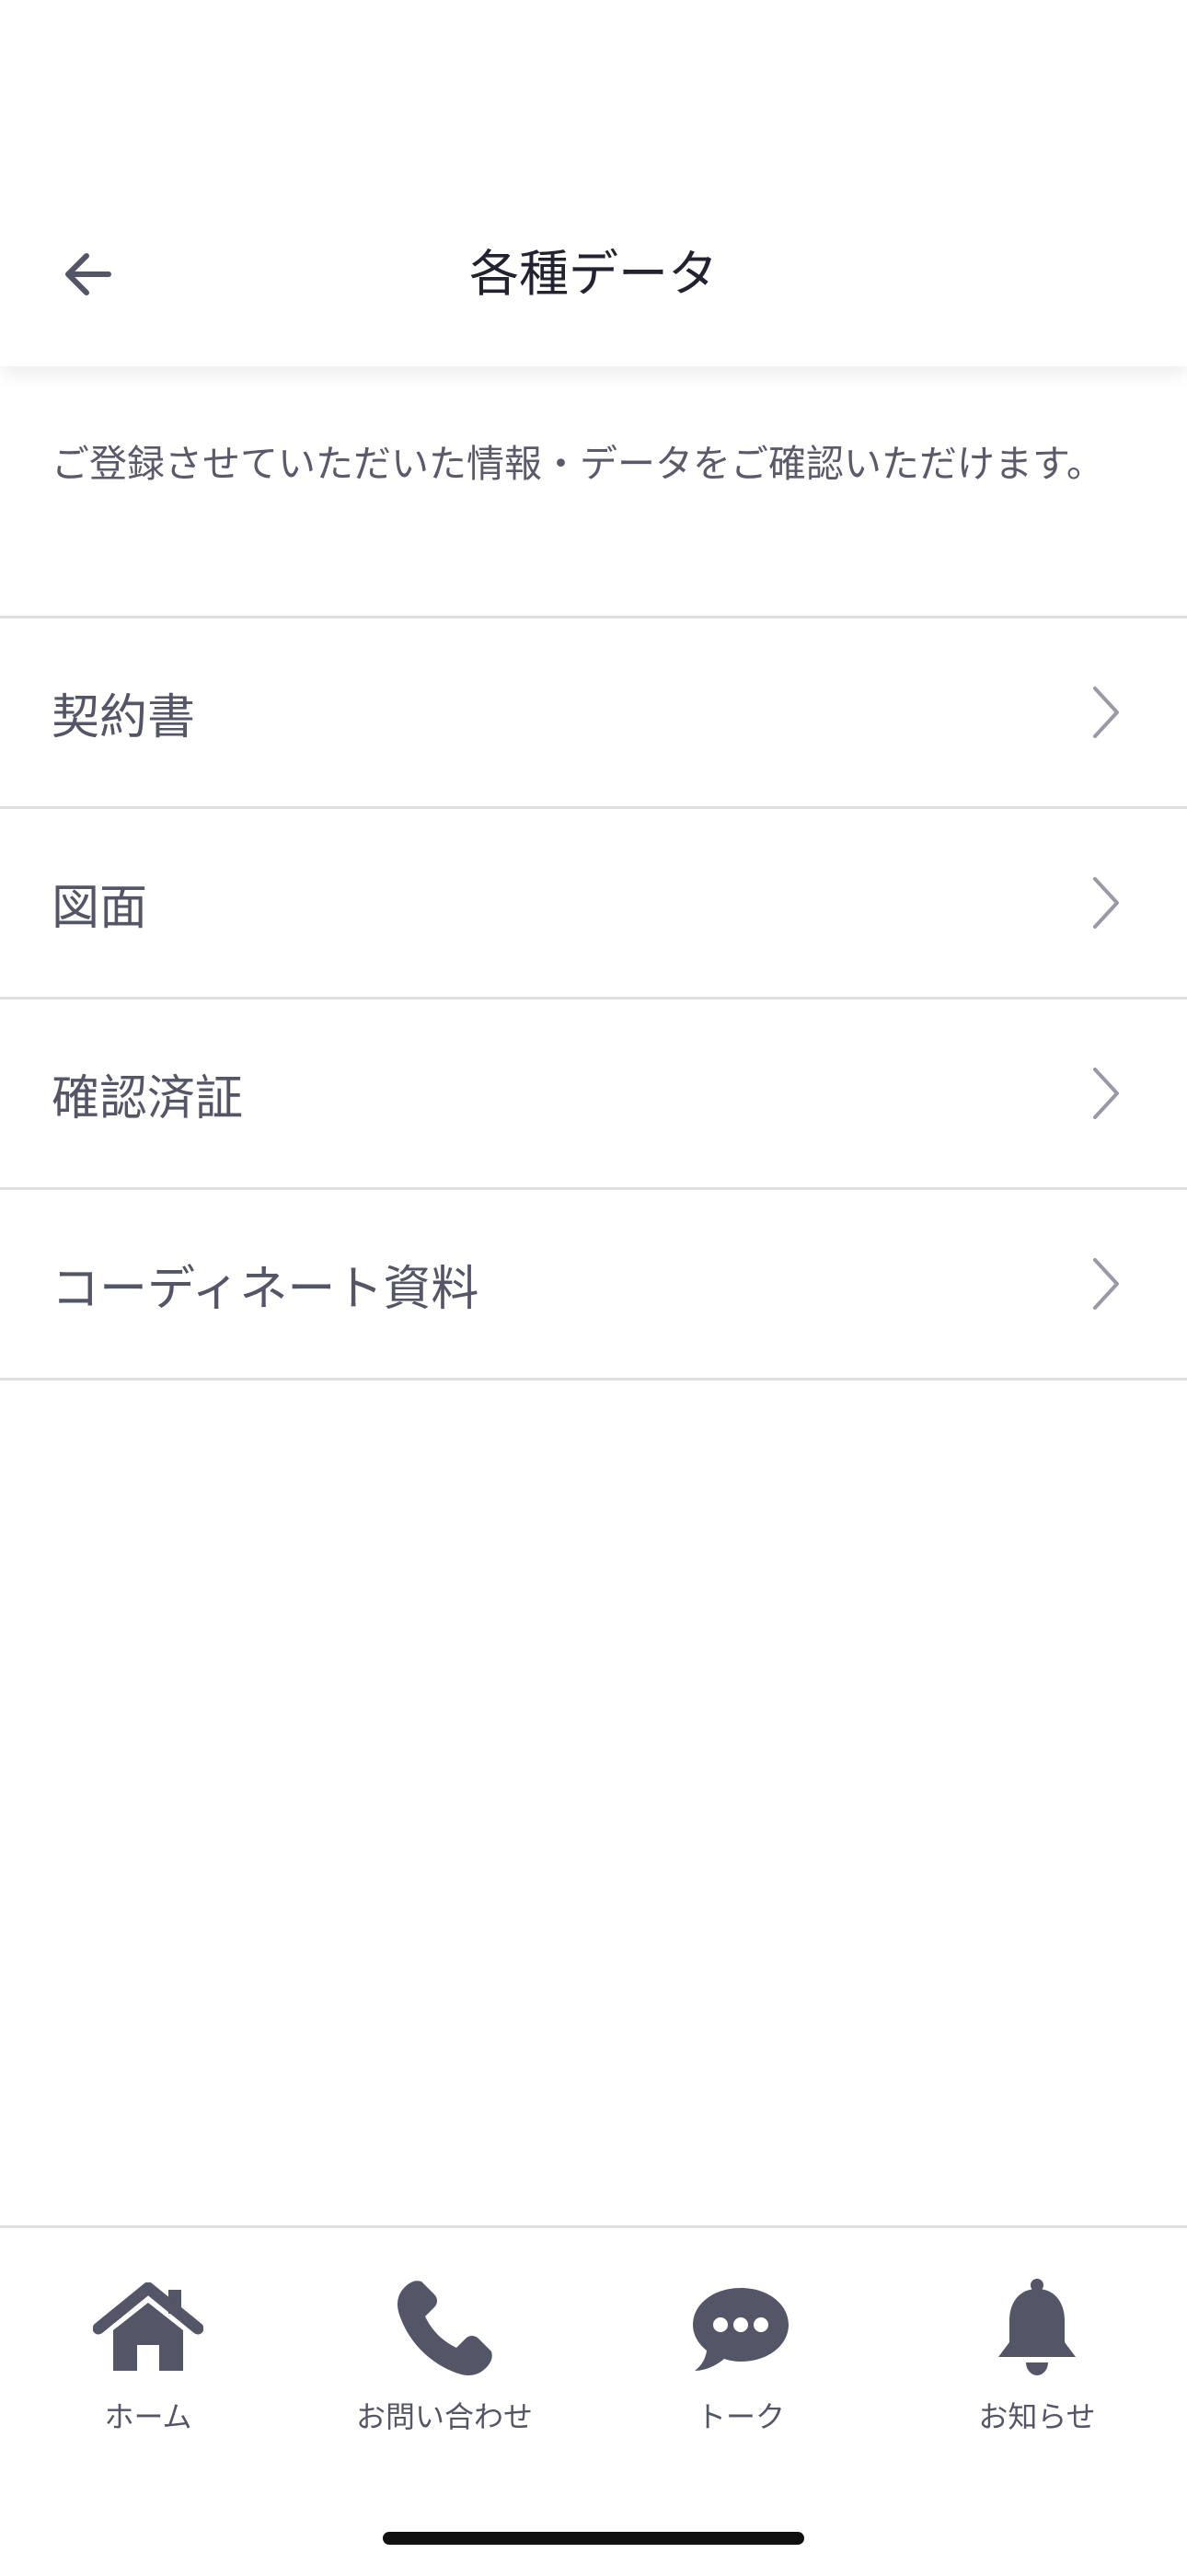 This screenshot has width=1187, height=2576. I want to click on menu-item-contract: 契約書, so click(593, 713).